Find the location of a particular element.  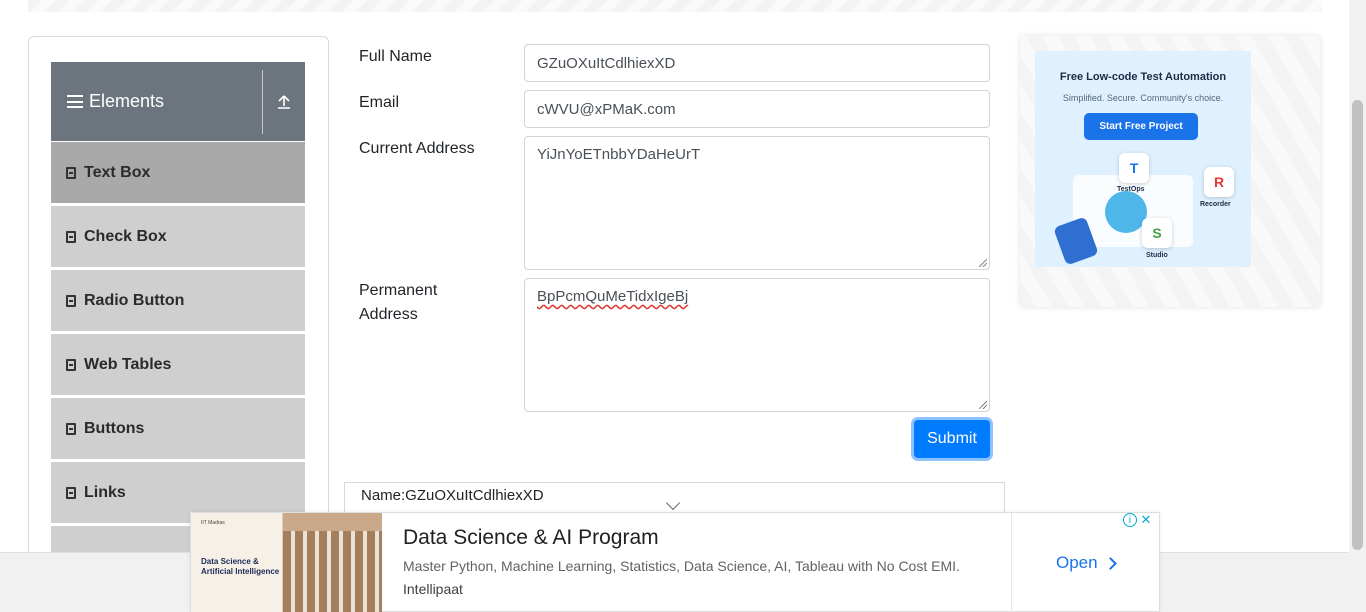

collapse-up-icon is located at coordinates (284, 102).